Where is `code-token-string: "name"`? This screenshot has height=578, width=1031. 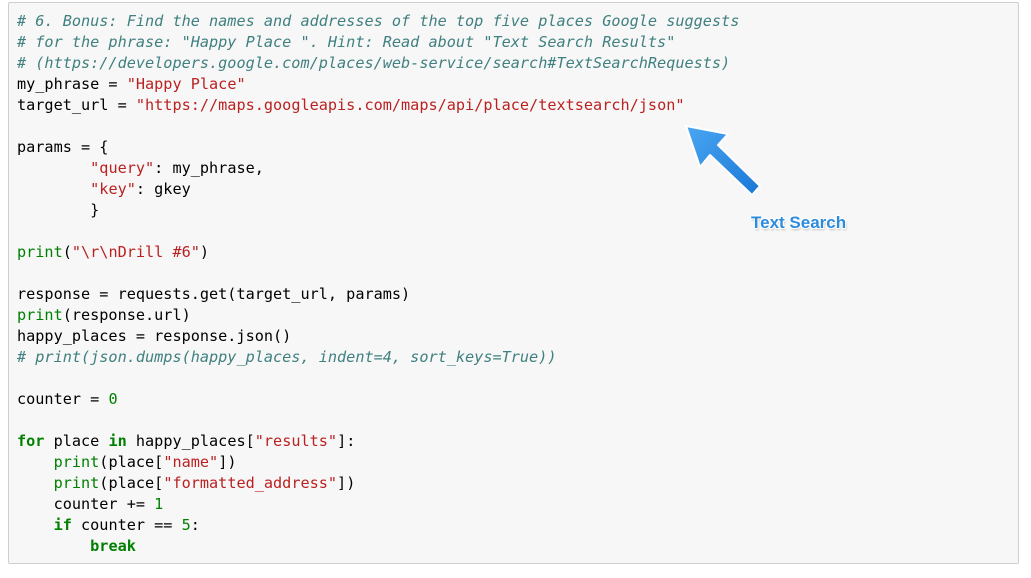 code-token-string: "name" is located at coordinates (191, 462).